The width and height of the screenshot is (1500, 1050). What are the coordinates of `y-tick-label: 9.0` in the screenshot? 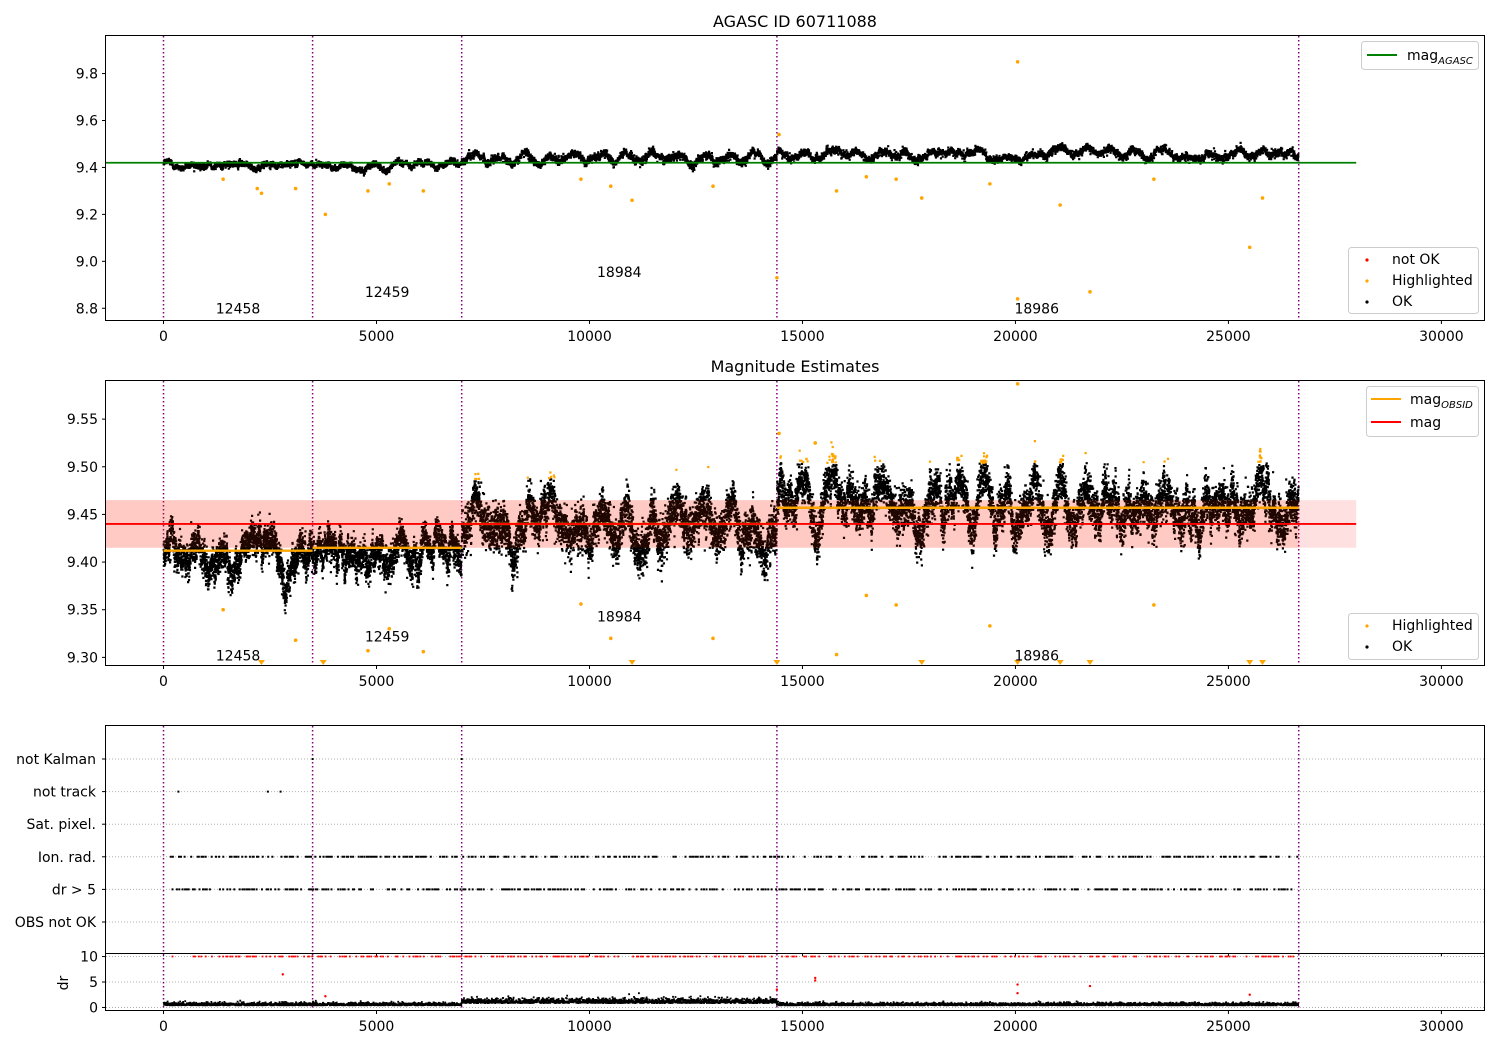 It's located at (87, 262).